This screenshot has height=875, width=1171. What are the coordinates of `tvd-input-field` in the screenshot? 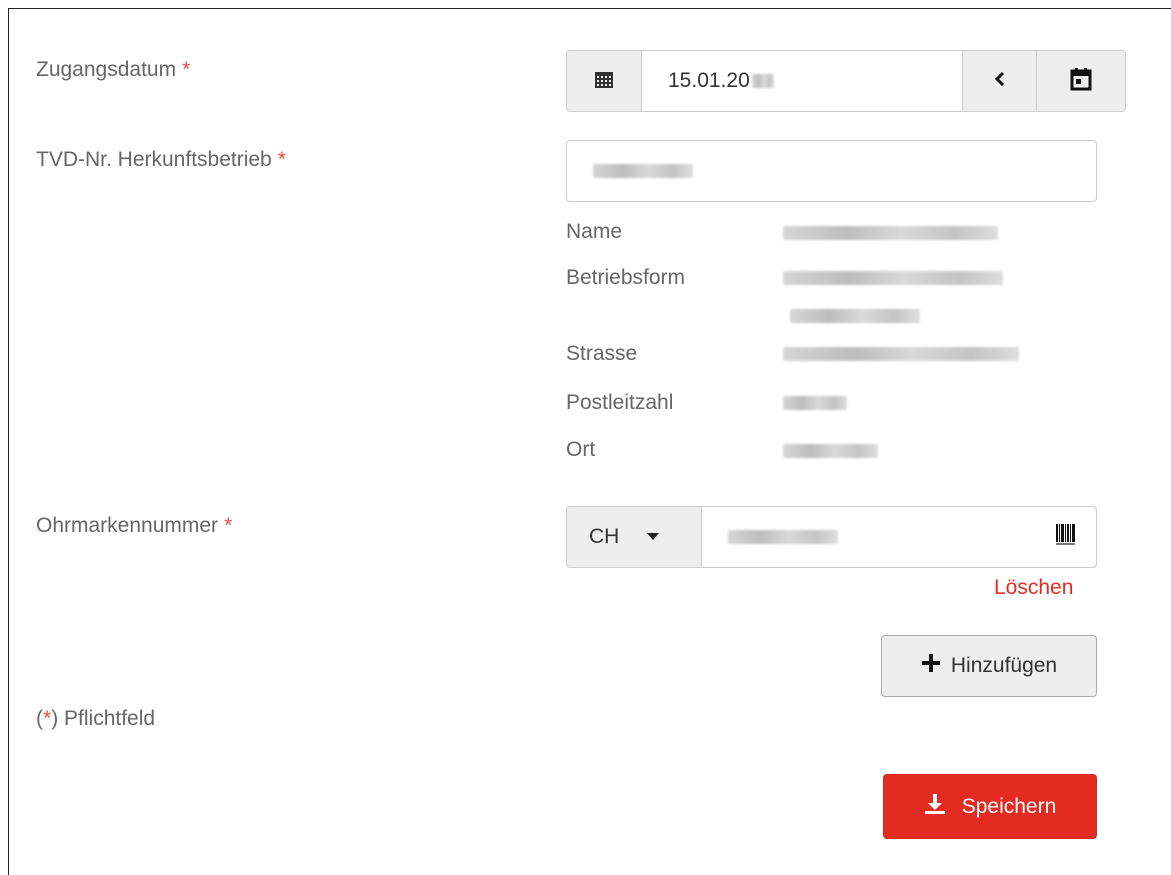 It's located at (831, 171).